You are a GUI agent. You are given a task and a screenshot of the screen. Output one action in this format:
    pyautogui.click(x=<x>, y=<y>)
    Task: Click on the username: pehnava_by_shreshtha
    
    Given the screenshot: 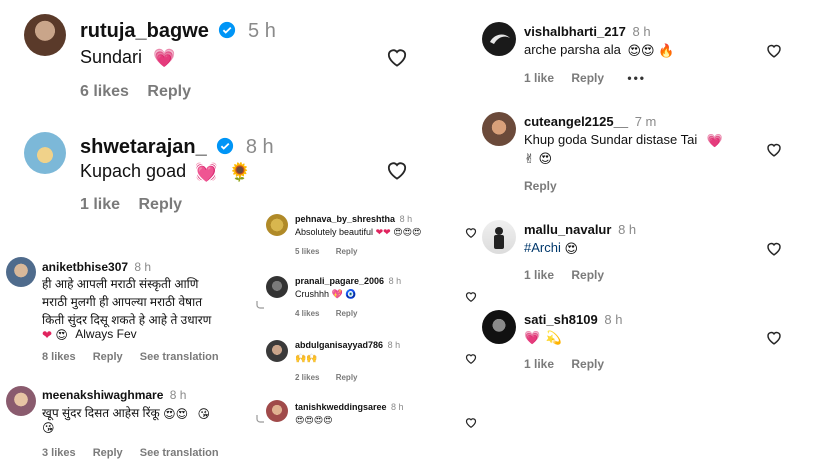 What is the action you would take?
    pyautogui.click(x=345, y=219)
    